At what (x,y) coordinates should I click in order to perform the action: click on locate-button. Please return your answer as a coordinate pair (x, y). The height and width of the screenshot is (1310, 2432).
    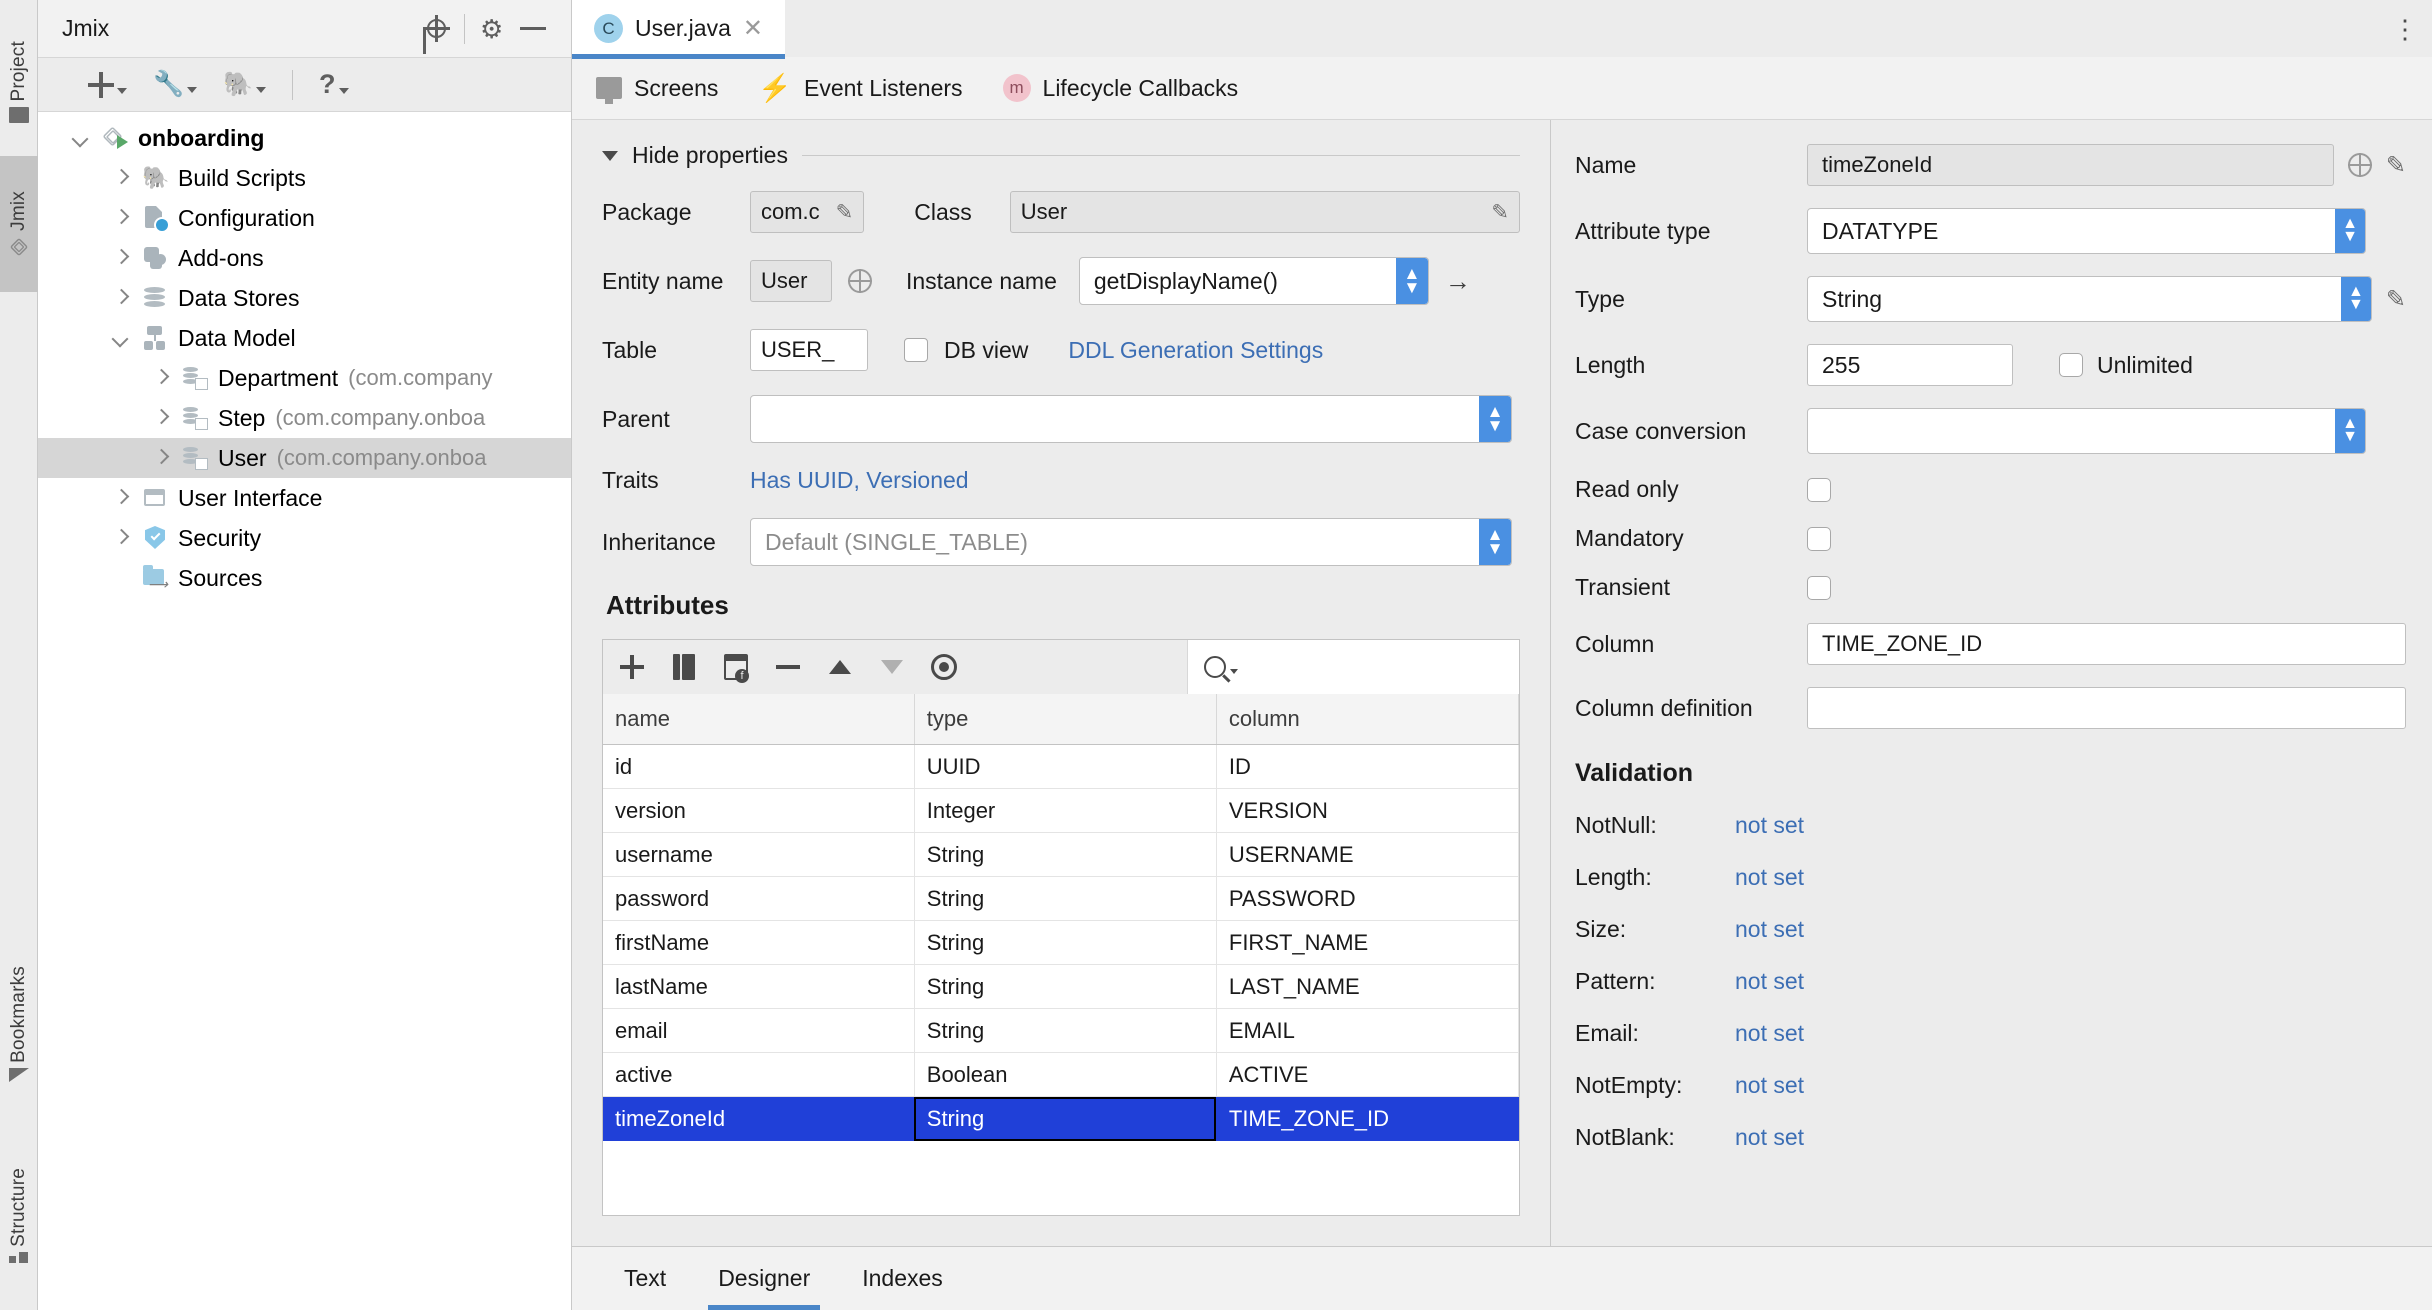
    Looking at the image, I should click on (436, 29).